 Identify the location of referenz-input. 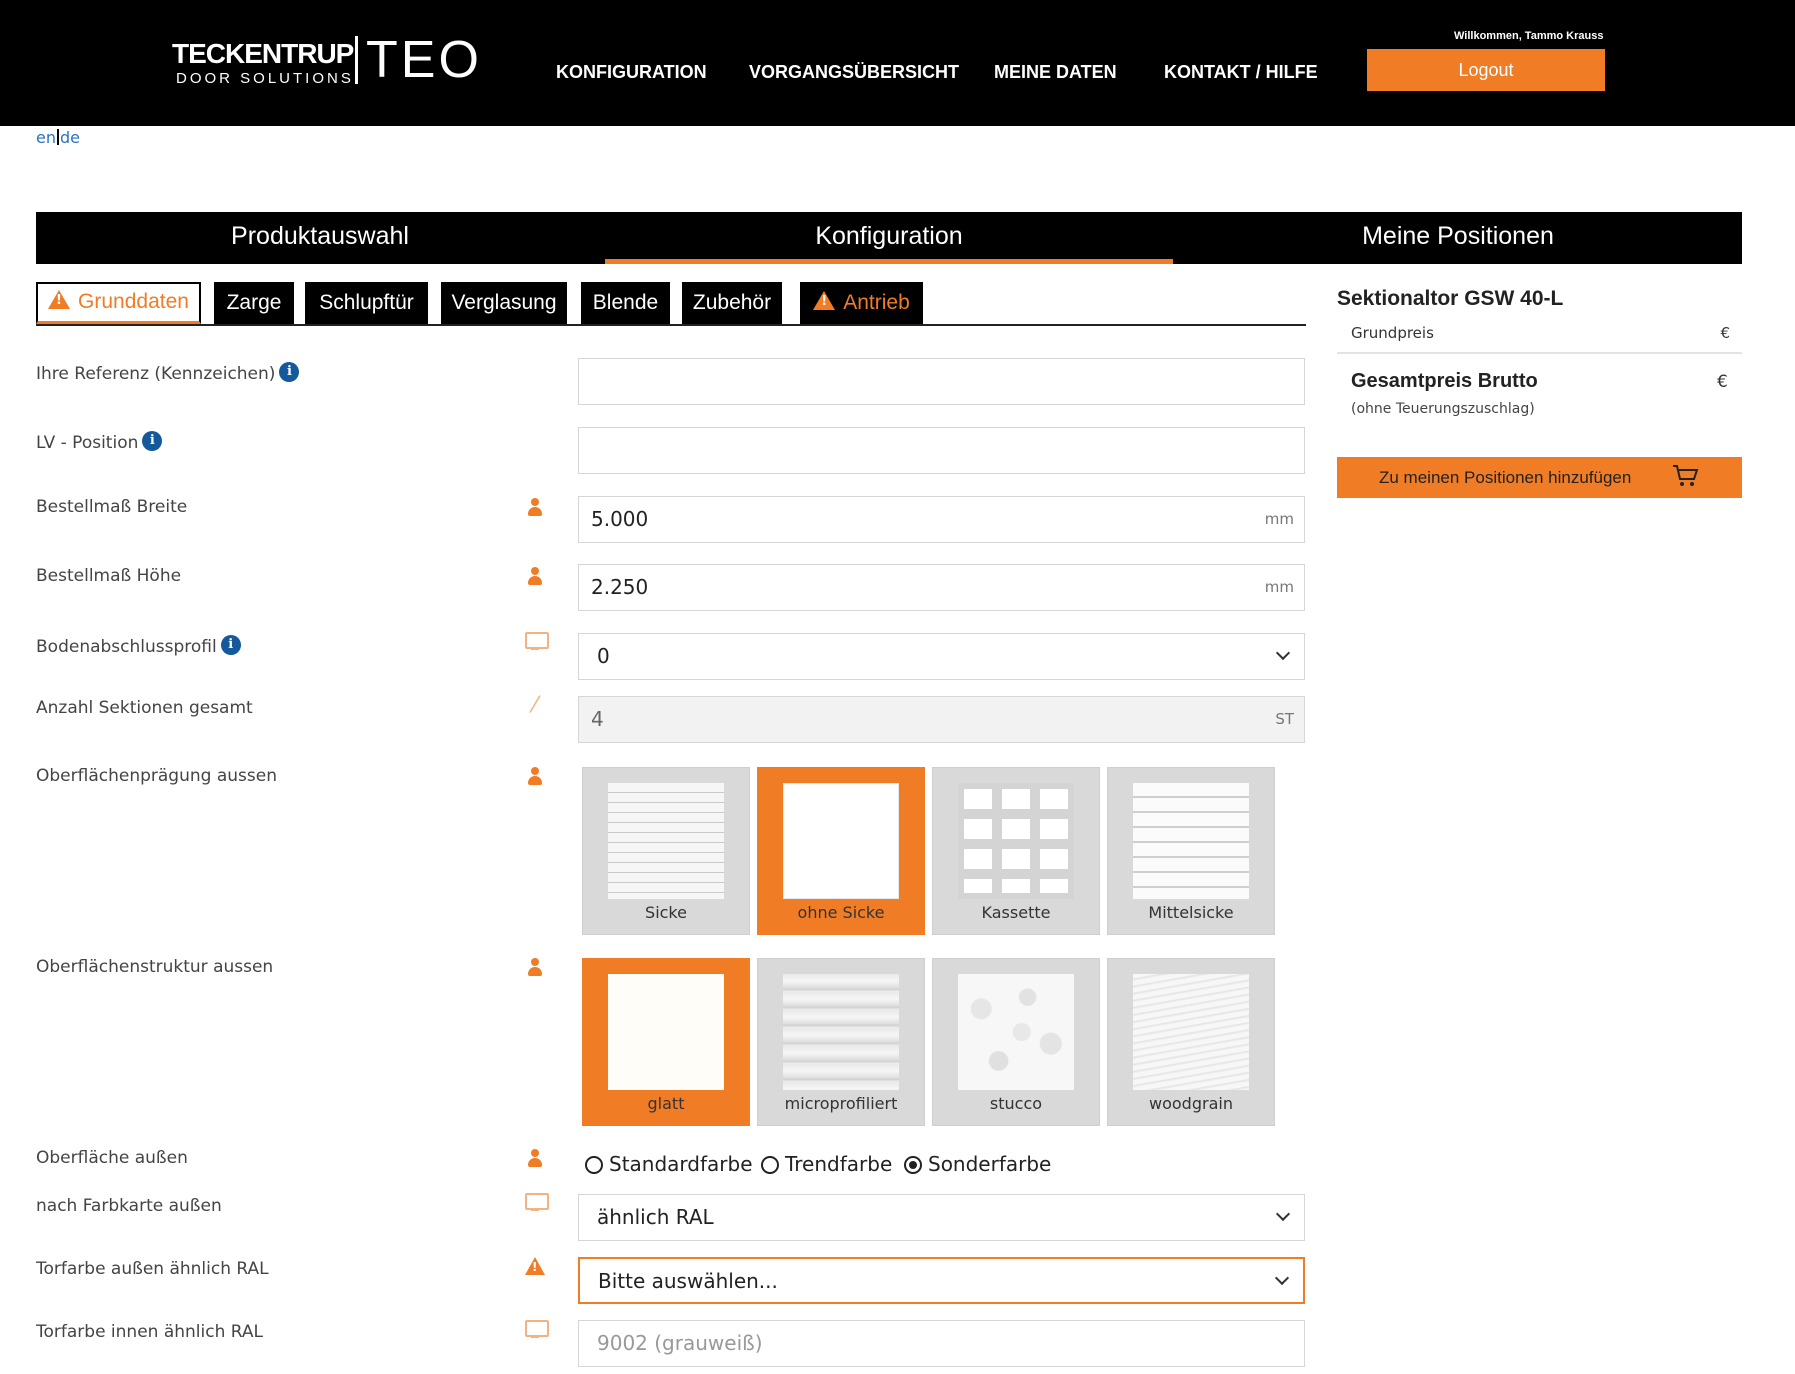
(941, 381).